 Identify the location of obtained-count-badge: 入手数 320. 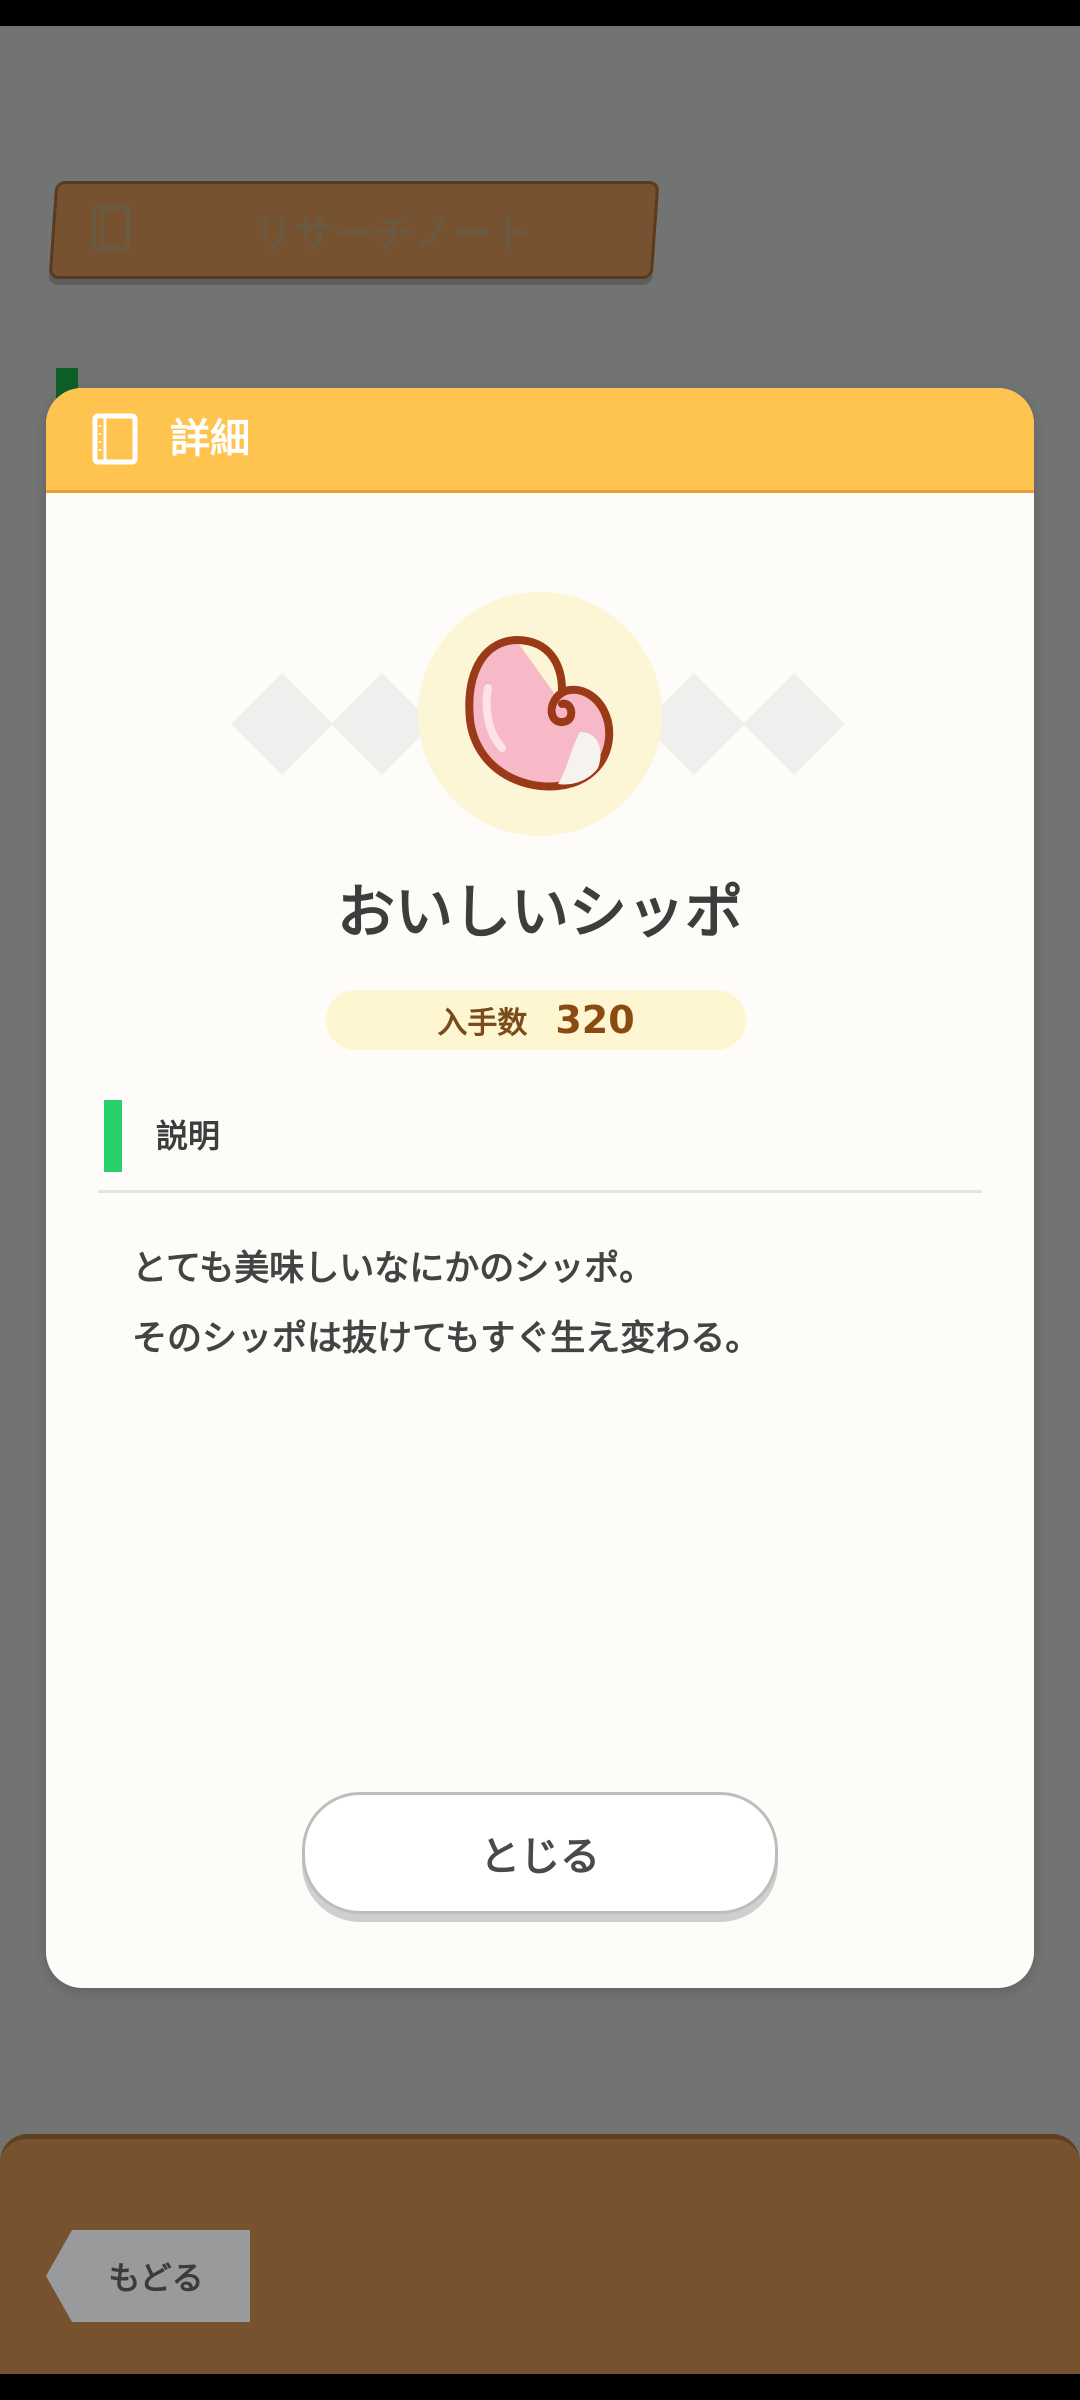
(536, 1020).